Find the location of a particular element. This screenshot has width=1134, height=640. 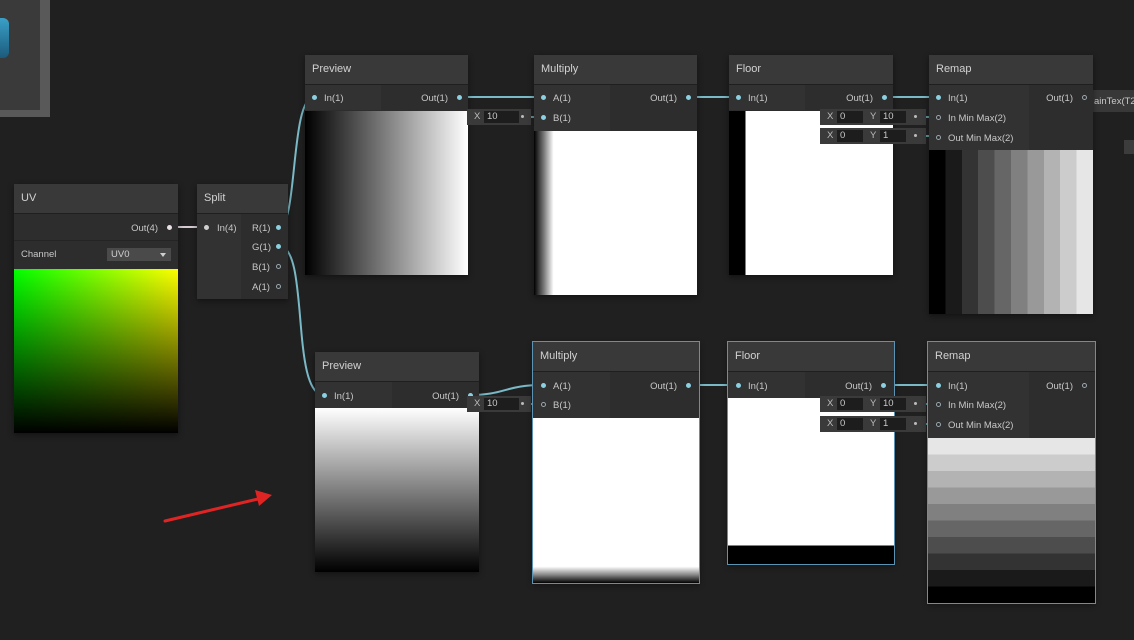

arrow-head is located at coordinates (263, 498).